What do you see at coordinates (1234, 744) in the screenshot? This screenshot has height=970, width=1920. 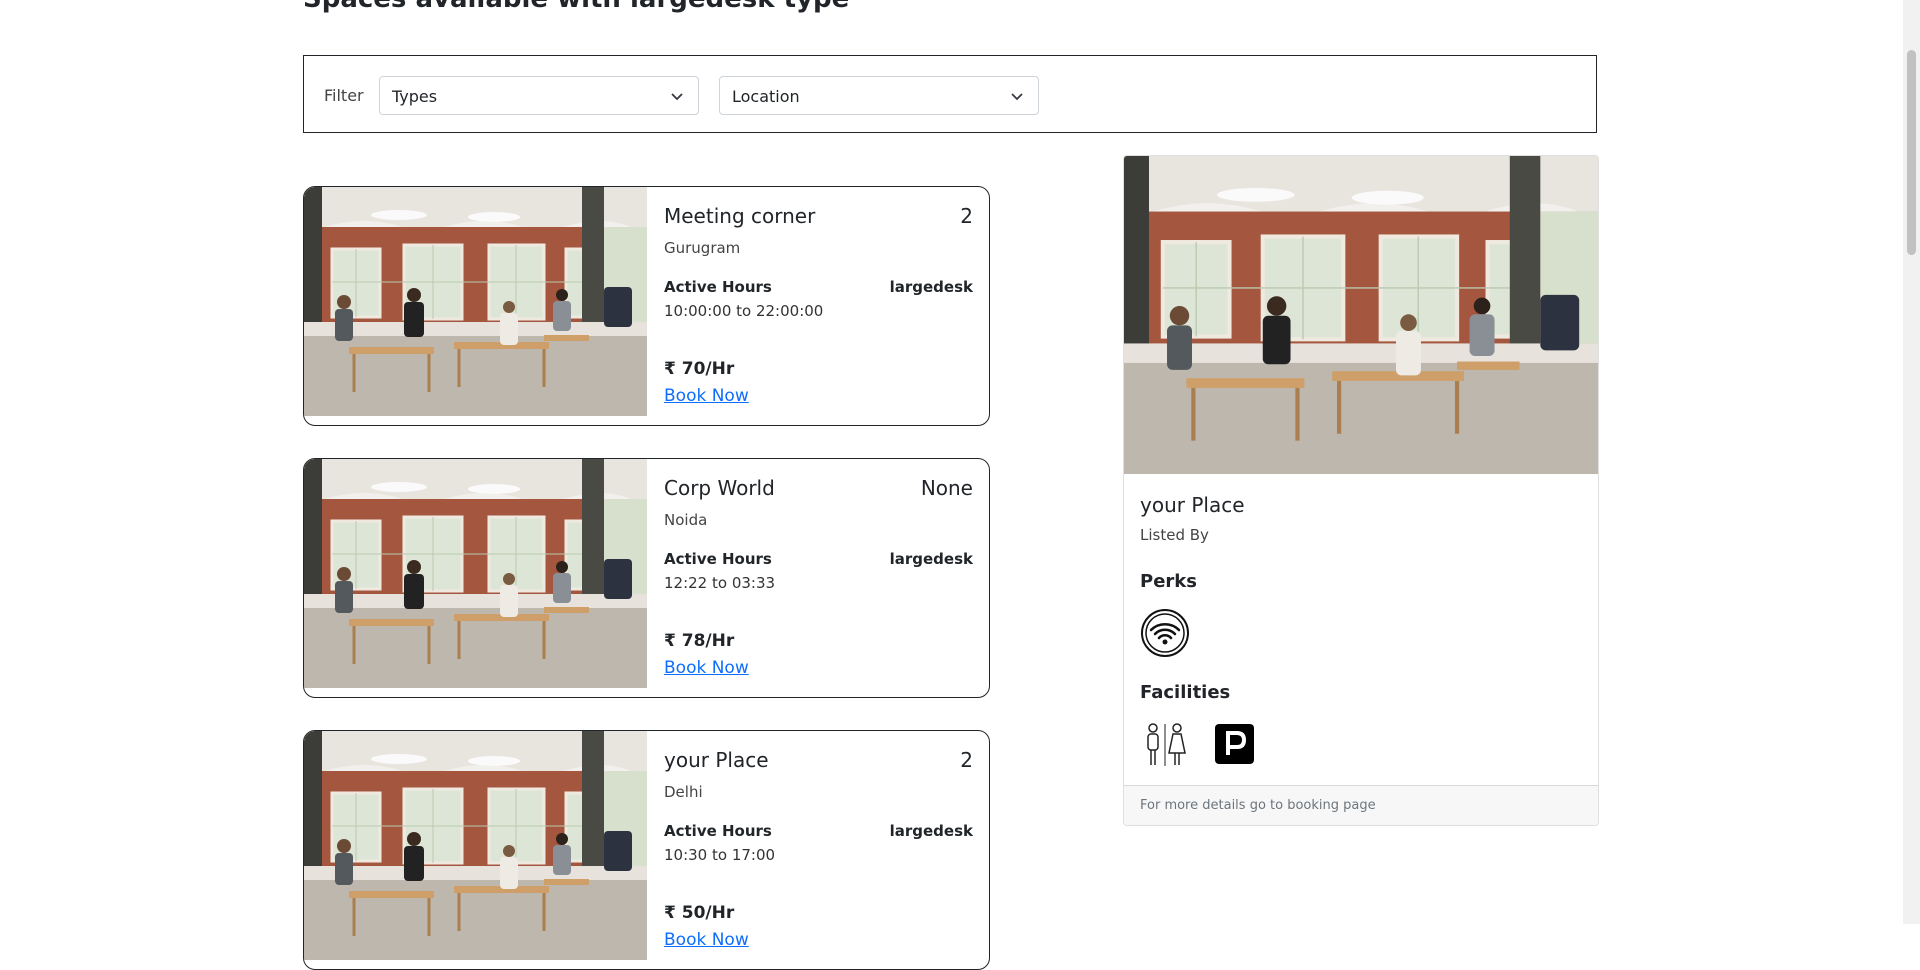 I see `parking-icon` at bounding box center [1234, 744].